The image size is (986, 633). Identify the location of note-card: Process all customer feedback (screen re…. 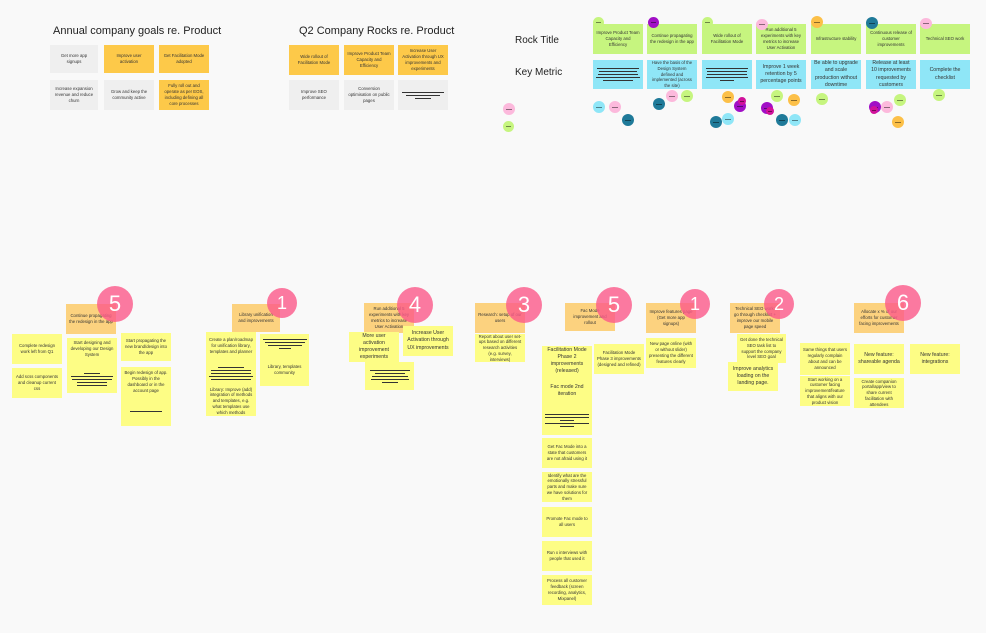
(567, 590).